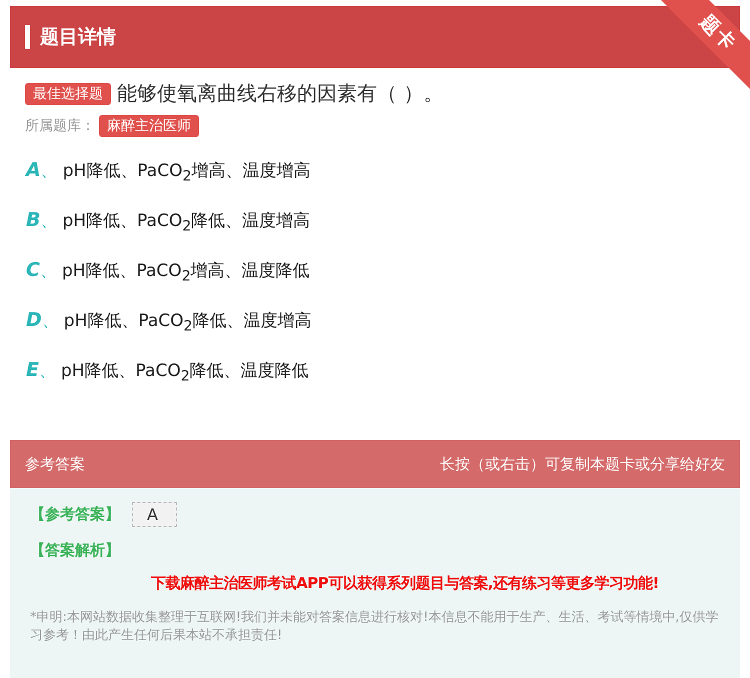 This screenshot has height=678, width=750. I want to click on option-letter: B, so click(33, 220).